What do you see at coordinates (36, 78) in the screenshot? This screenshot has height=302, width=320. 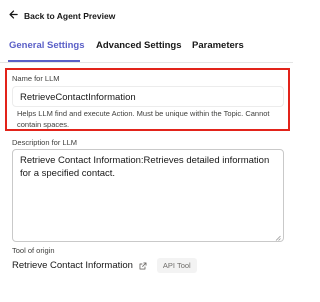 I see `name-field-label: Name for LLM` at bounding box center [36, 78].